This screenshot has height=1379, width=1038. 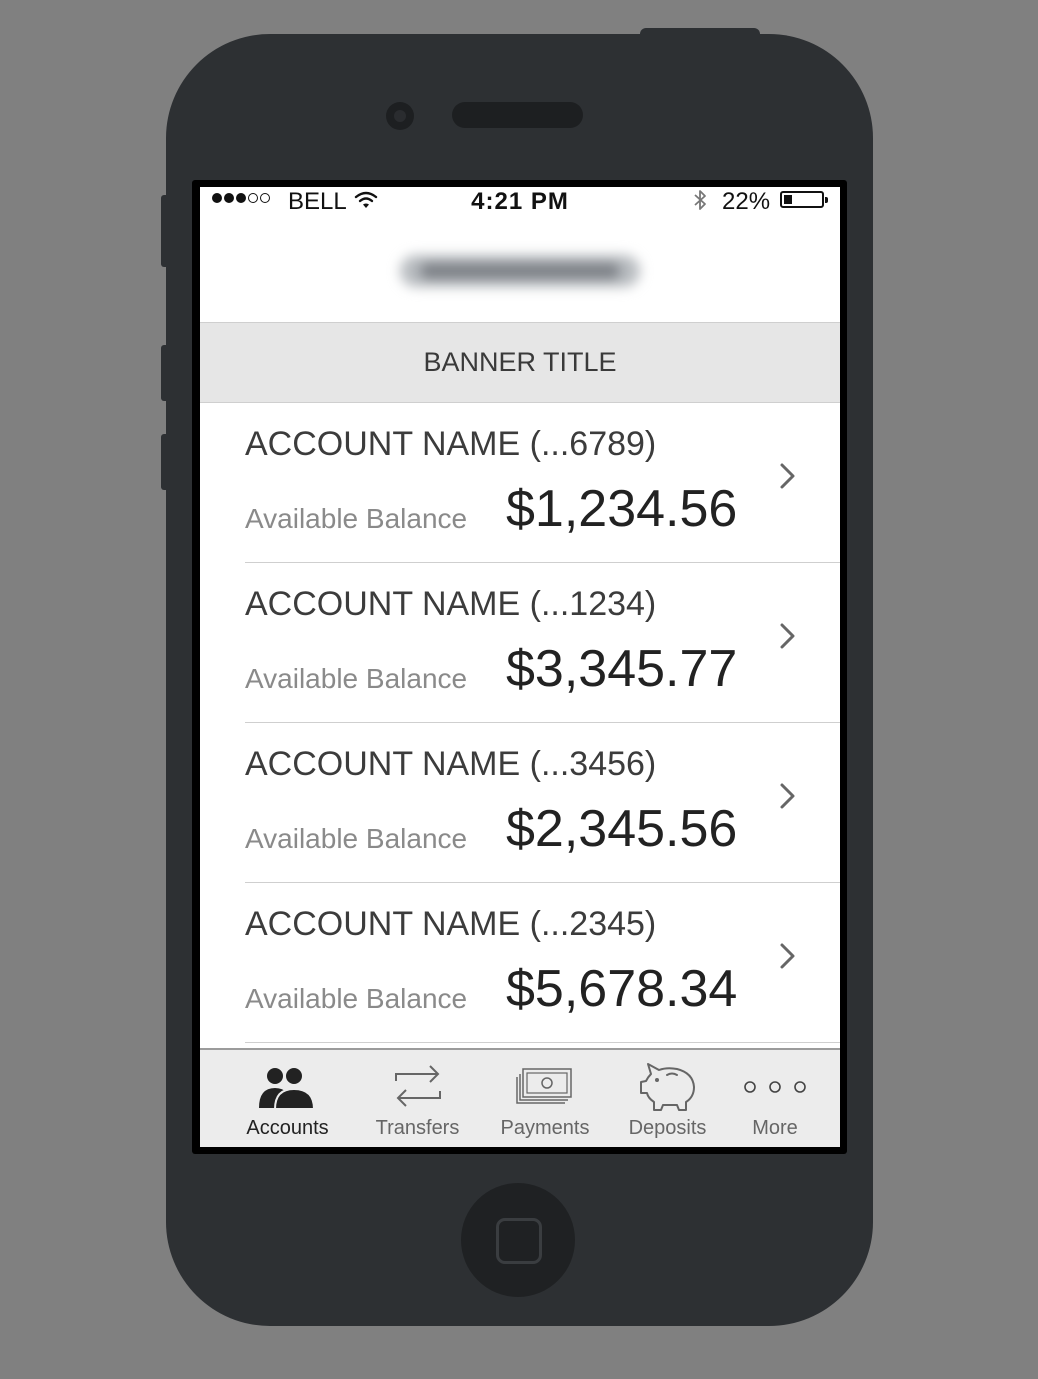 What do you see at coordinates (451, 764) in the screenshot?
I see `account-name: ACCOUNT NAME (...3456)` at bounding box center [451, 764].